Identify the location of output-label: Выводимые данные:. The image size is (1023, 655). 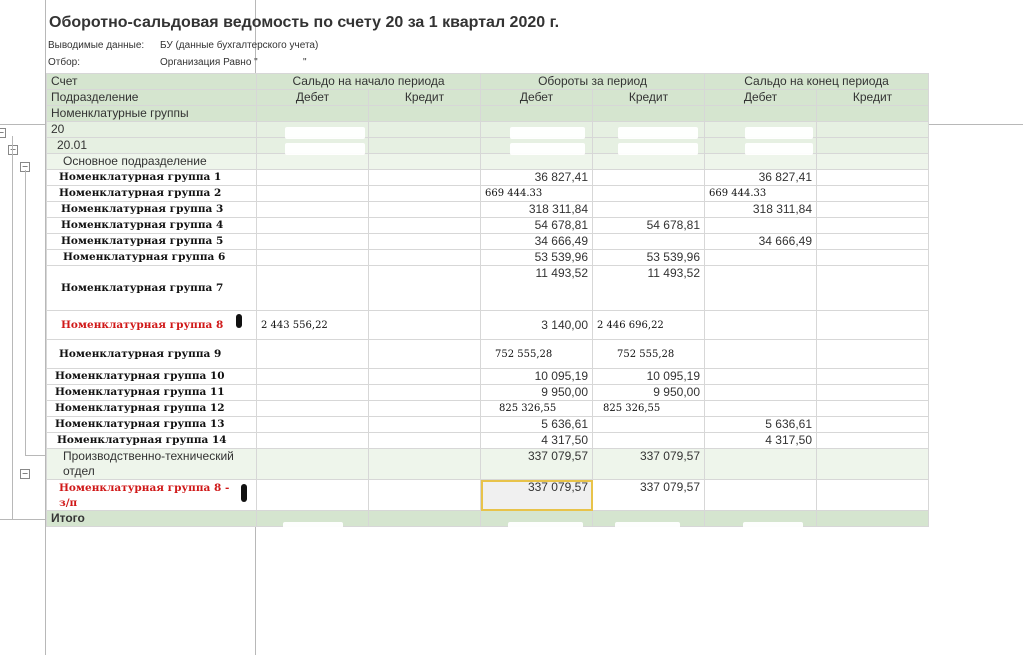
(96, 45).